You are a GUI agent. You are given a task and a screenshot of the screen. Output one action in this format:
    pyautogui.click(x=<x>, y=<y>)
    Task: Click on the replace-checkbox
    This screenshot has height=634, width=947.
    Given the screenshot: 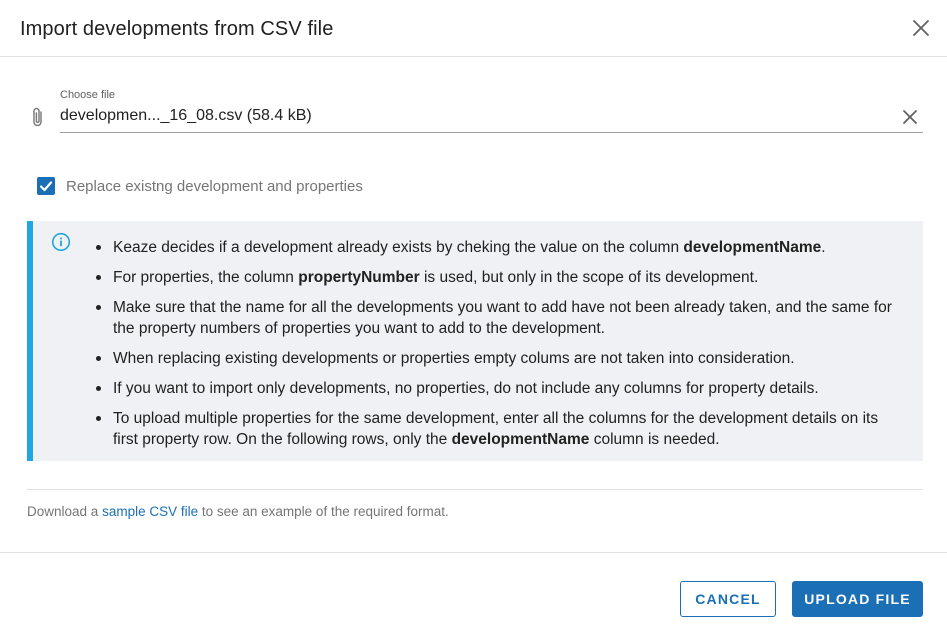 What is the action you would take?
    pyautogui.click(x=46, y=186)
    